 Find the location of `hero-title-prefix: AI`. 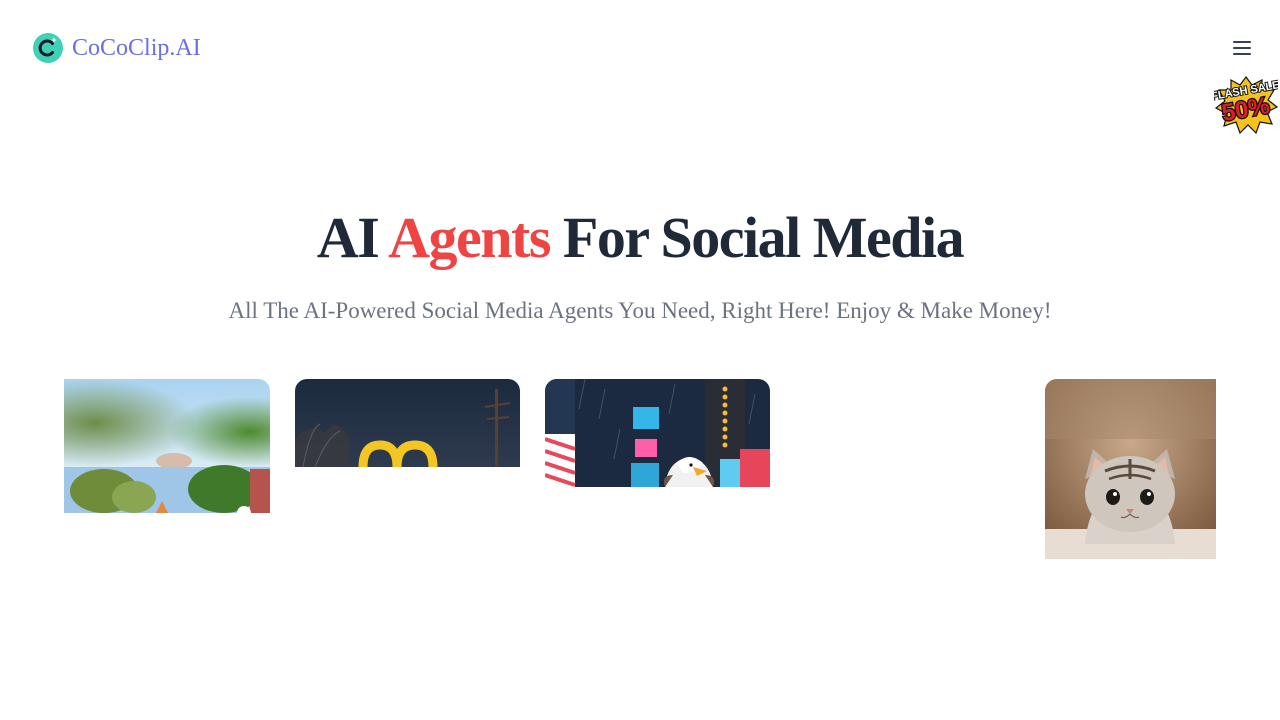

hero-title-prefix: AI is located at coordinates (352, 237).